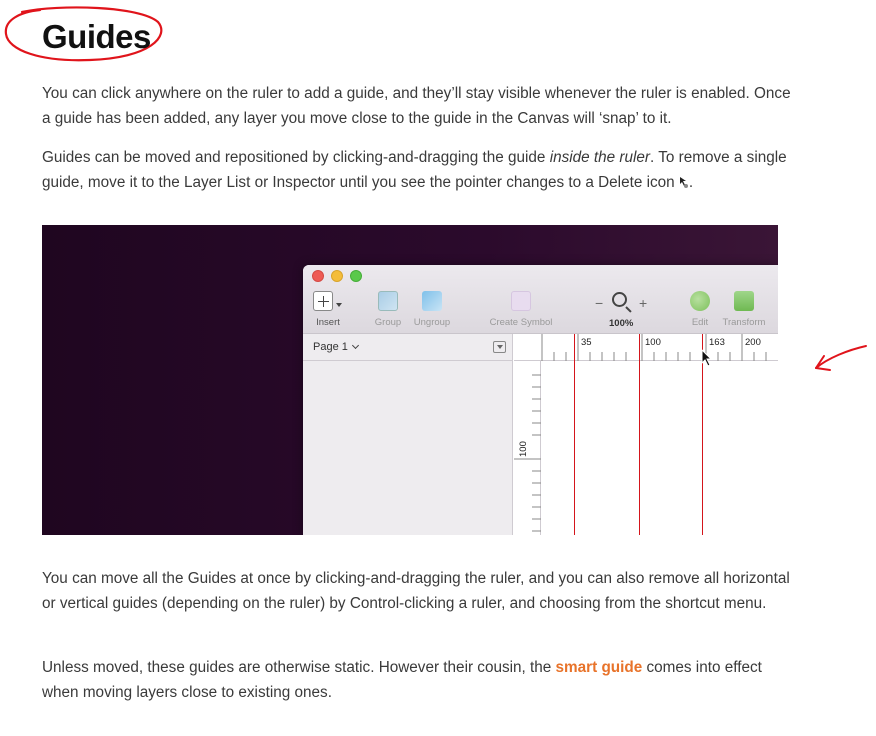 The image size is (876, 736). What do you see at coordinates (684, 180) in the screenshot?
I see `delete-cursor-icon` at bounding box center [684, 180].